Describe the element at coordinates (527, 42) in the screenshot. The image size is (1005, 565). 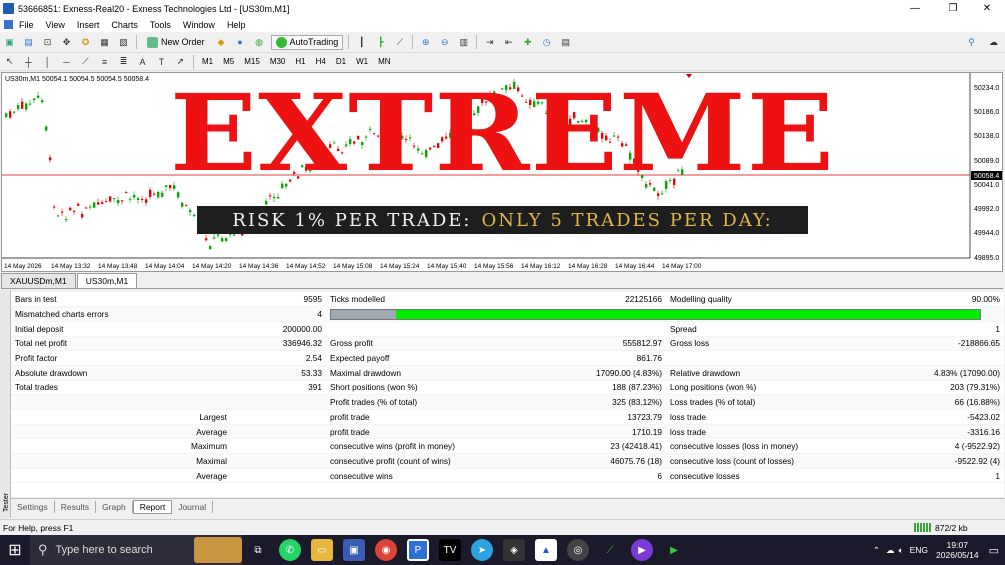
I see `indicators-icon: ✚` at that location.